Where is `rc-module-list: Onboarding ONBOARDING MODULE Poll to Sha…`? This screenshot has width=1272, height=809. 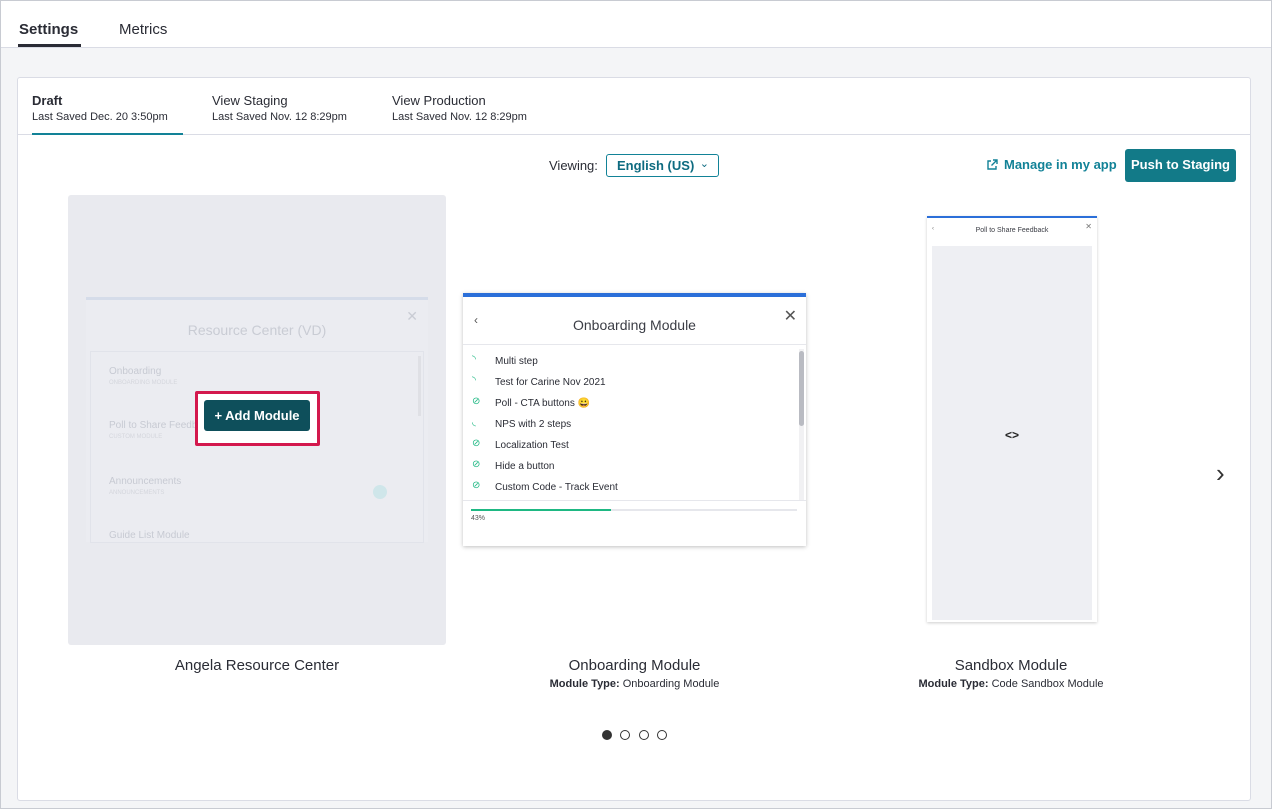
rc-module-list: Onboarding ONBOARDING MODULE Poll to Sha… is located at coordinates (257, 447).